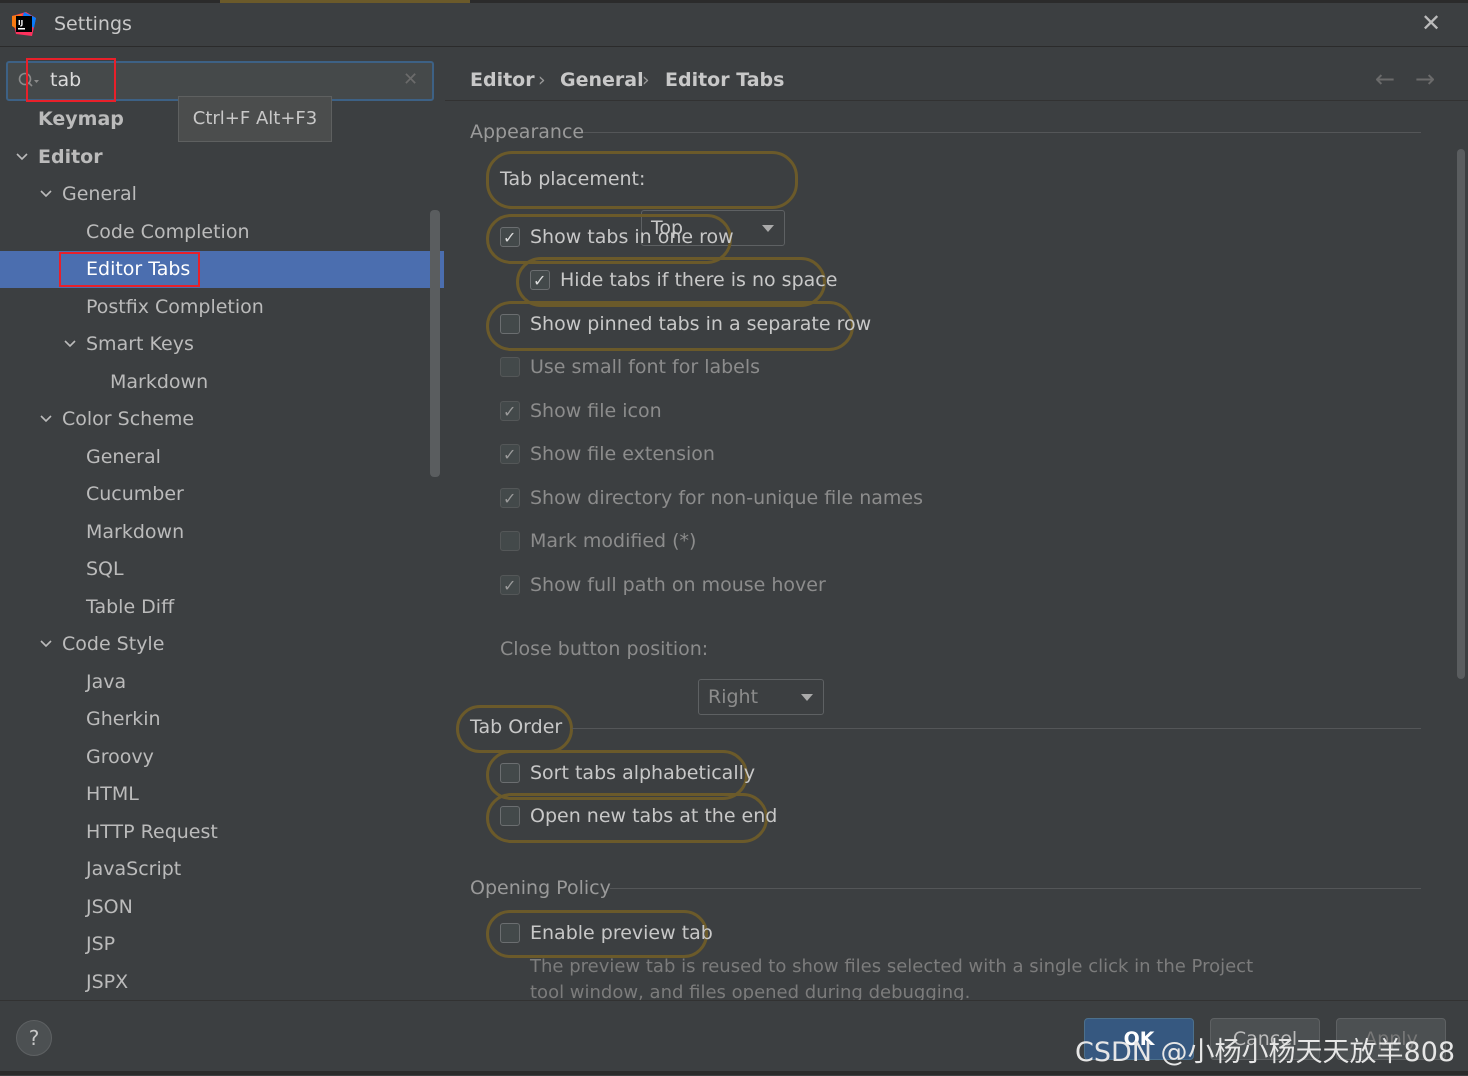  Describe the element at coordinates (34, 1038) in the screenshot. I see `help-button: ?` at that location.